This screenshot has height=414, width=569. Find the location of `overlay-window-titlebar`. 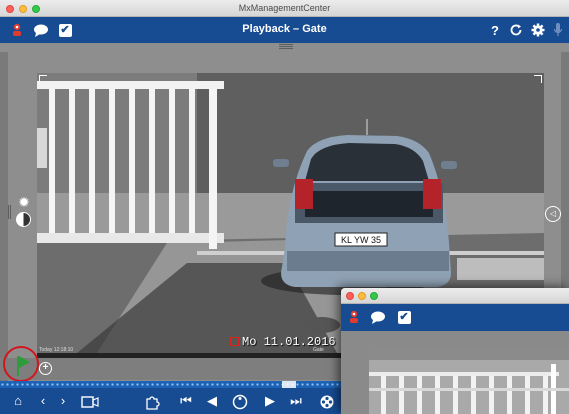

overlay-window-titlebar is located at coordinates (455, 296).